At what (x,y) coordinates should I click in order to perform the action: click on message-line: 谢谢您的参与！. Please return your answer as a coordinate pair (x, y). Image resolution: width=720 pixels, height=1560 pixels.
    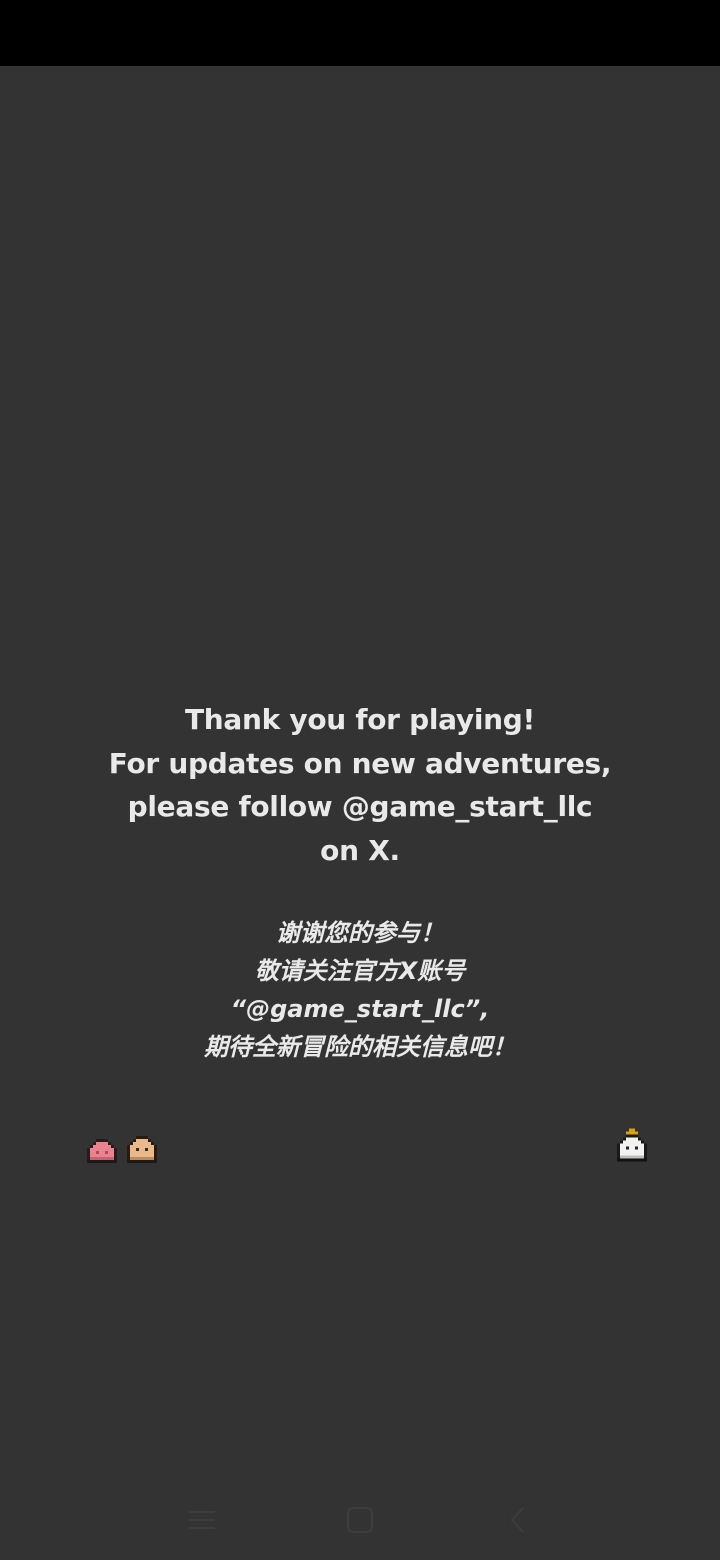
    Looking at the image, I should click on (360, 933).